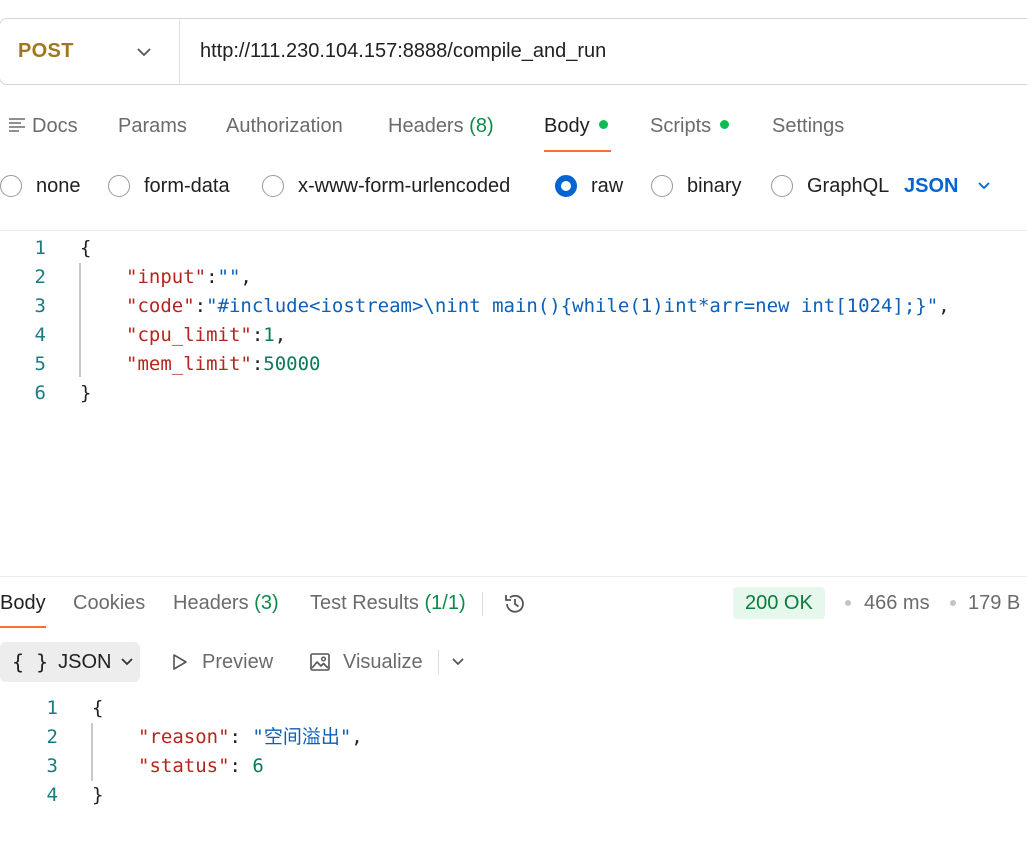 The height and width of the screenshot is (864, 1027). Describe the element at coordinates (364, 603) in the screenshot. I see `response-tab-test-results-label: Test Results` at that location.